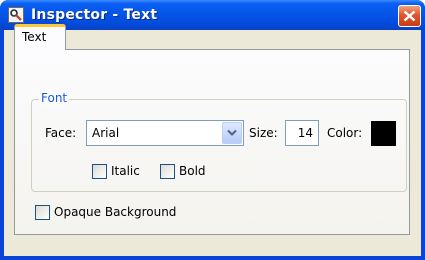  What do you see at coordinates (61, 133) in the screenshot?
I see `face-label: Face:` at bounding box center [61, 133].